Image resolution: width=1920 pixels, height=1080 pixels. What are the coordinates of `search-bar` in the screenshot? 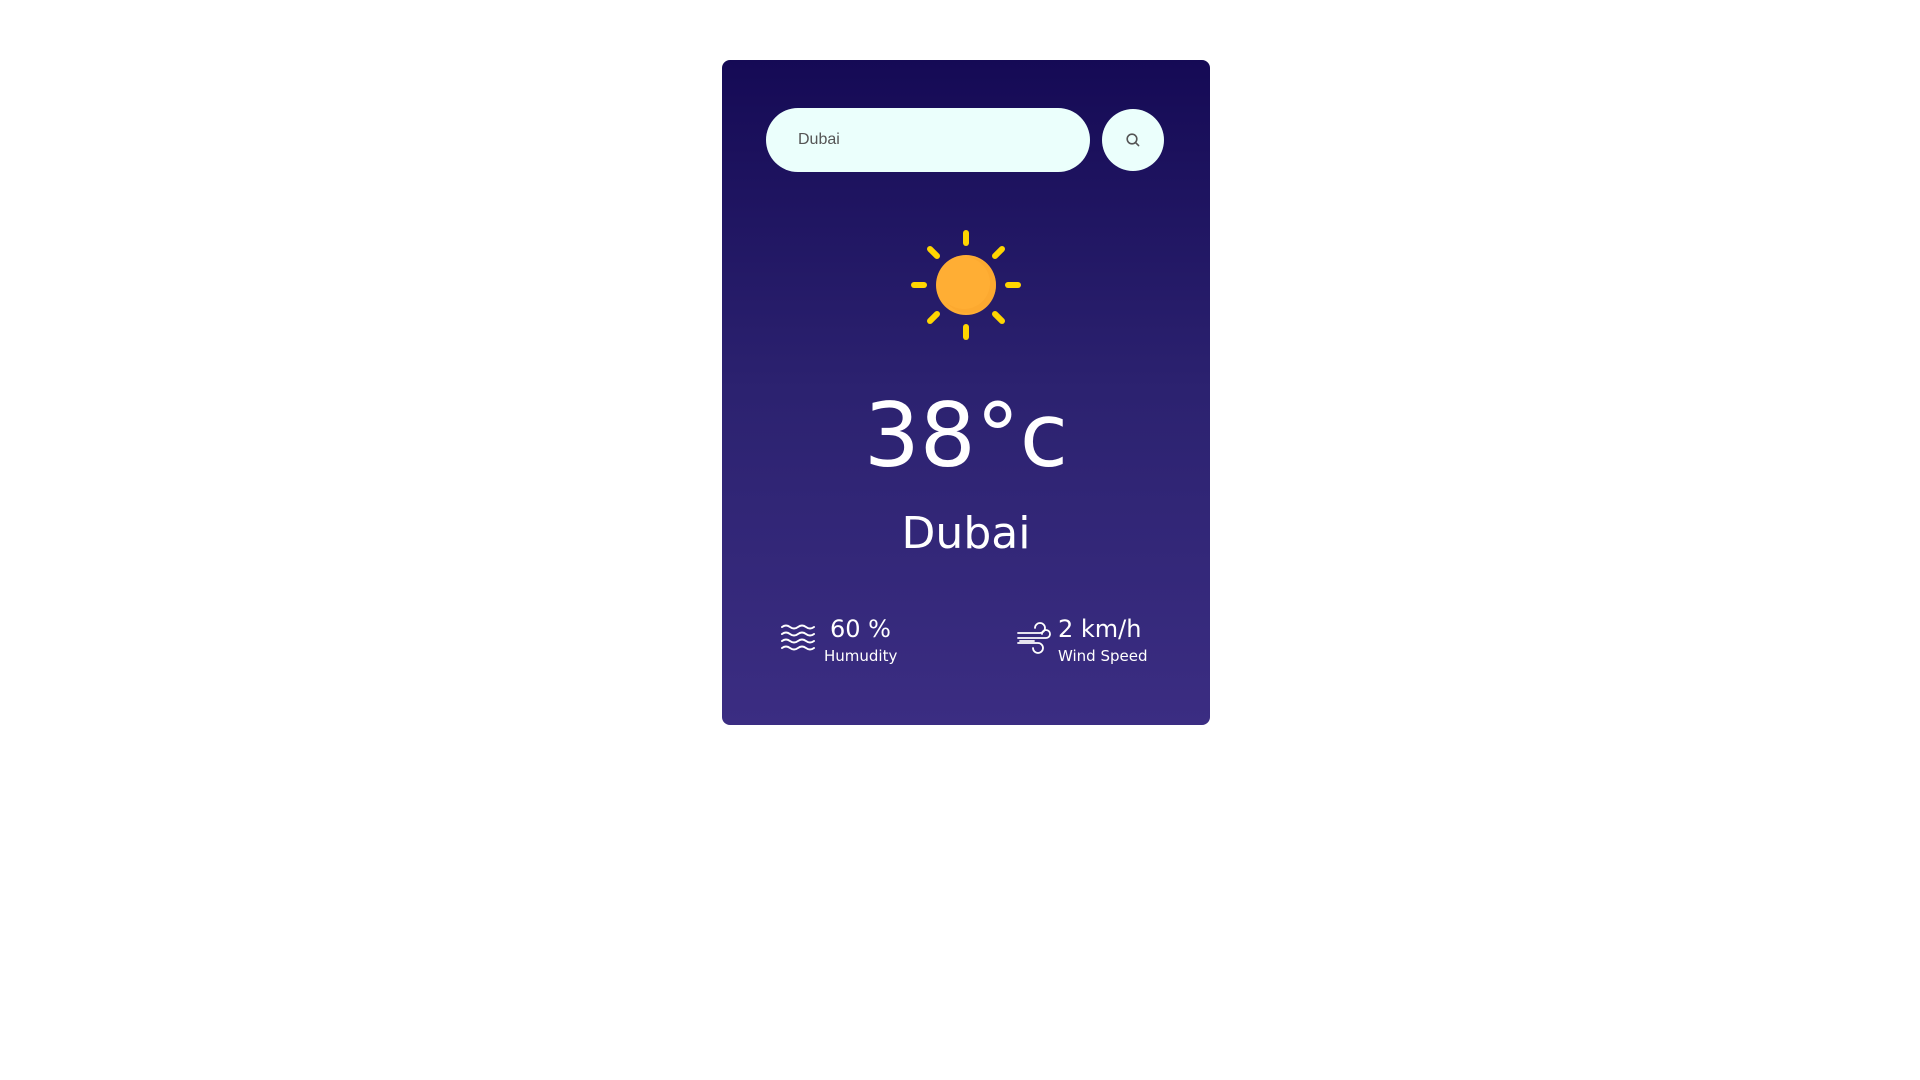 It's located at (966, 140).